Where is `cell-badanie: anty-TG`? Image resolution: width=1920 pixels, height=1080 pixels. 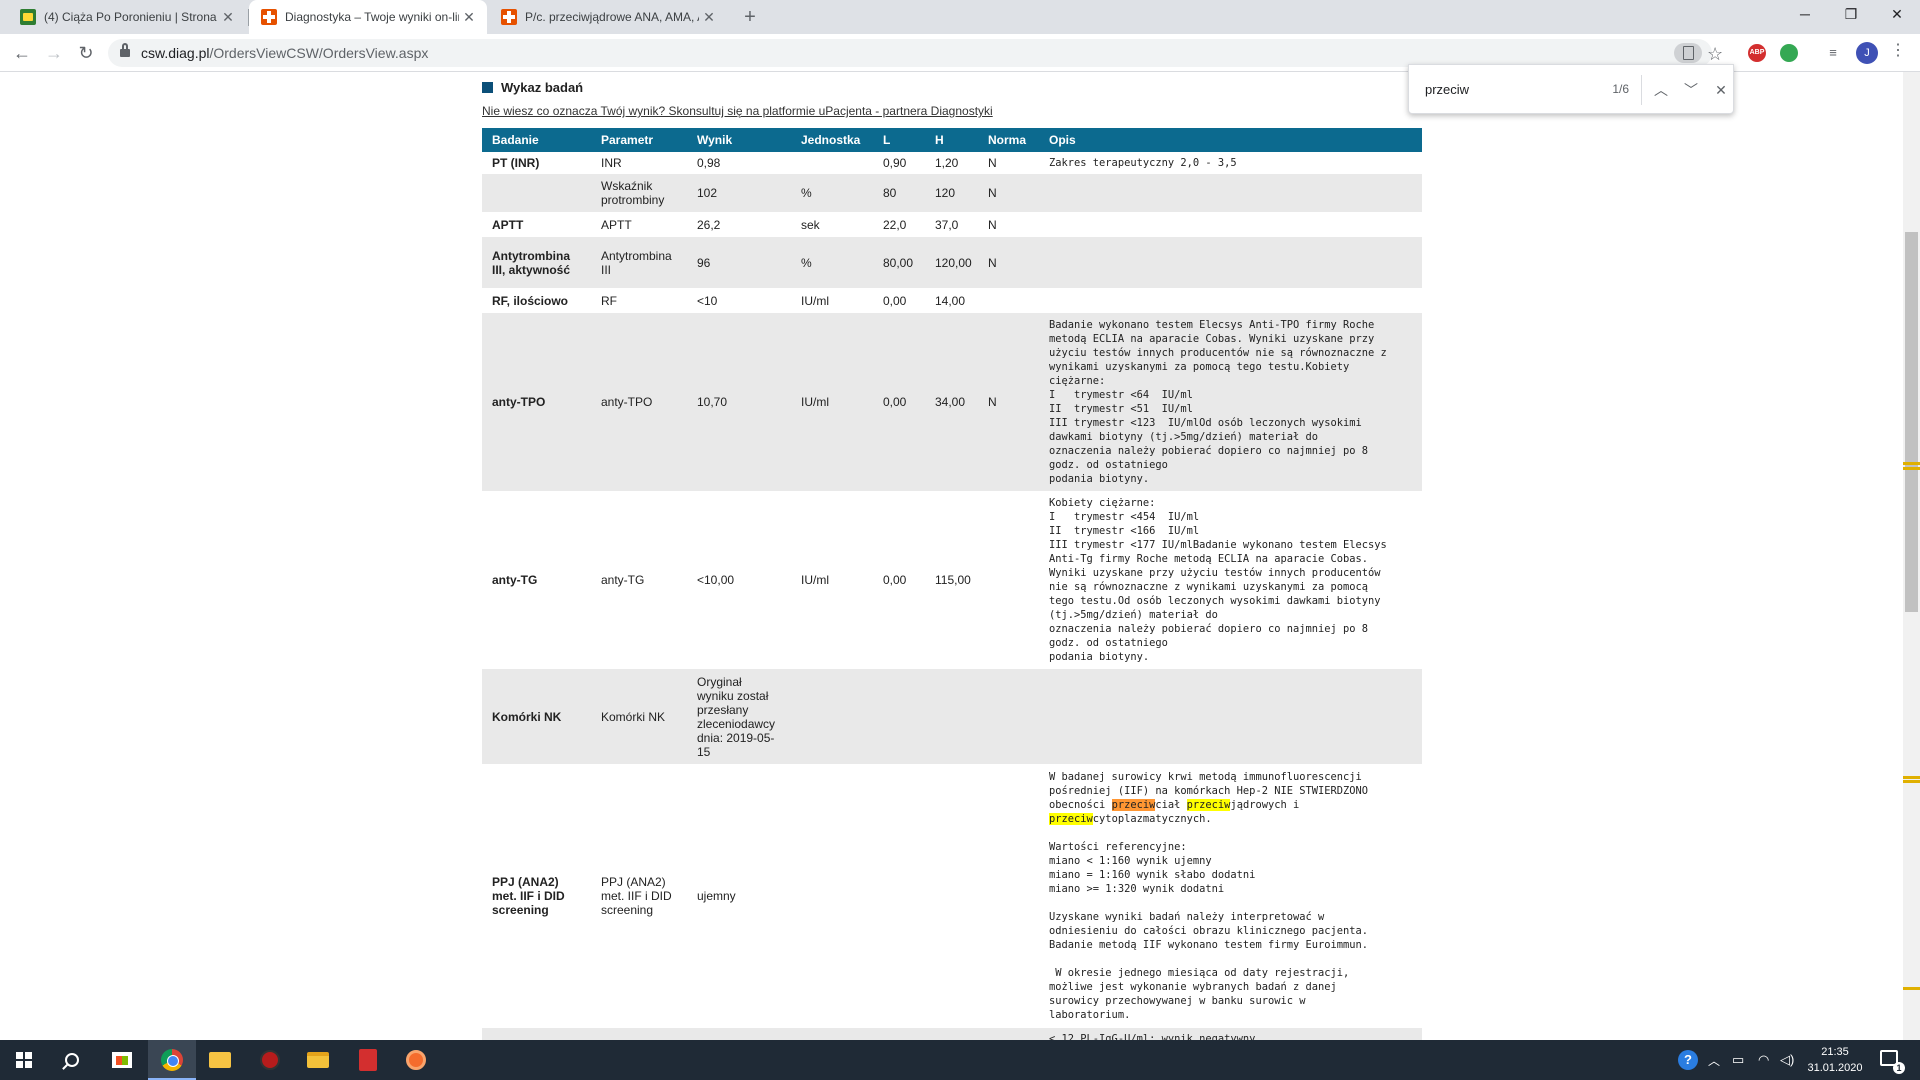 cell-badanie: anty-TG is located at coordinates (515, 580).